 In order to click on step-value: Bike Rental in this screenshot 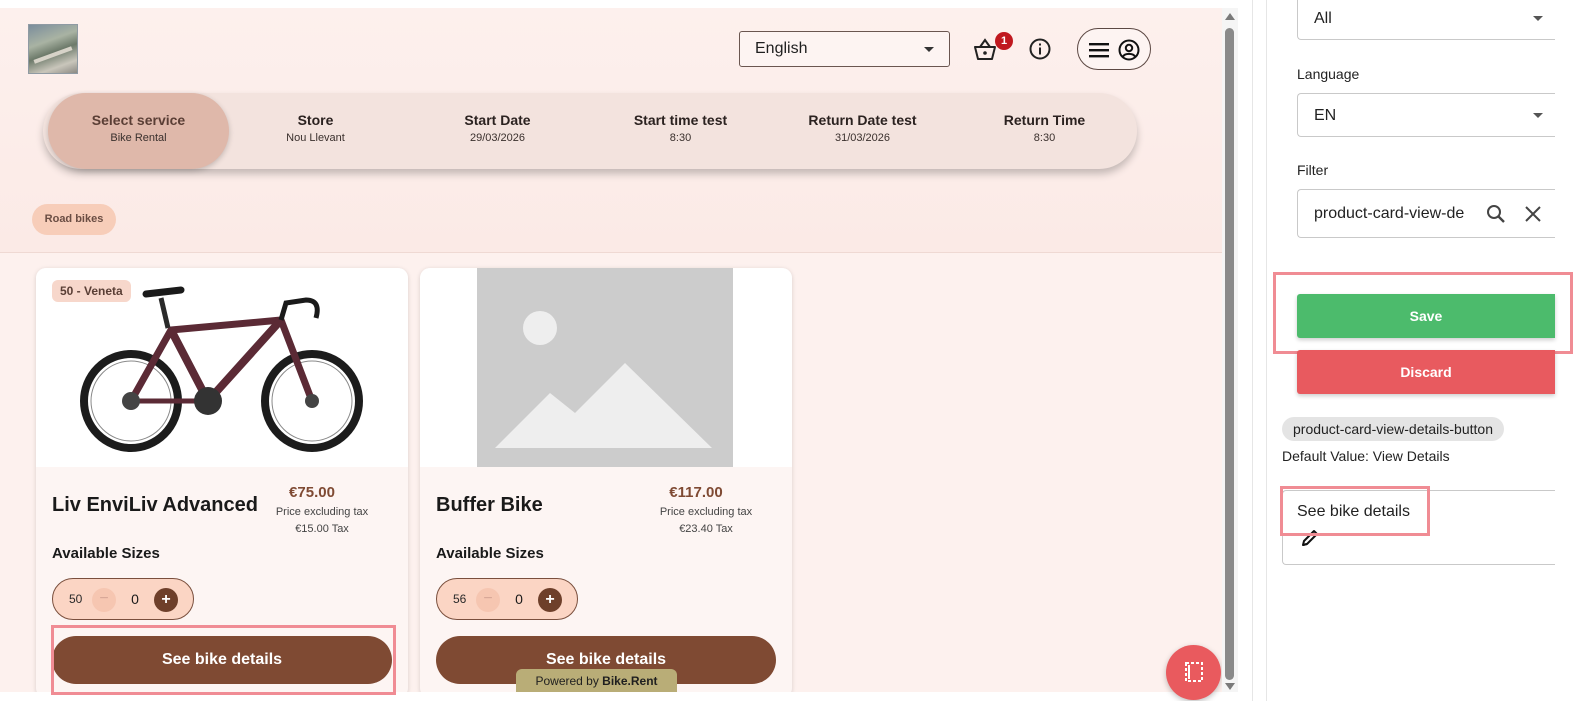, I will do `click(138, 138)`.